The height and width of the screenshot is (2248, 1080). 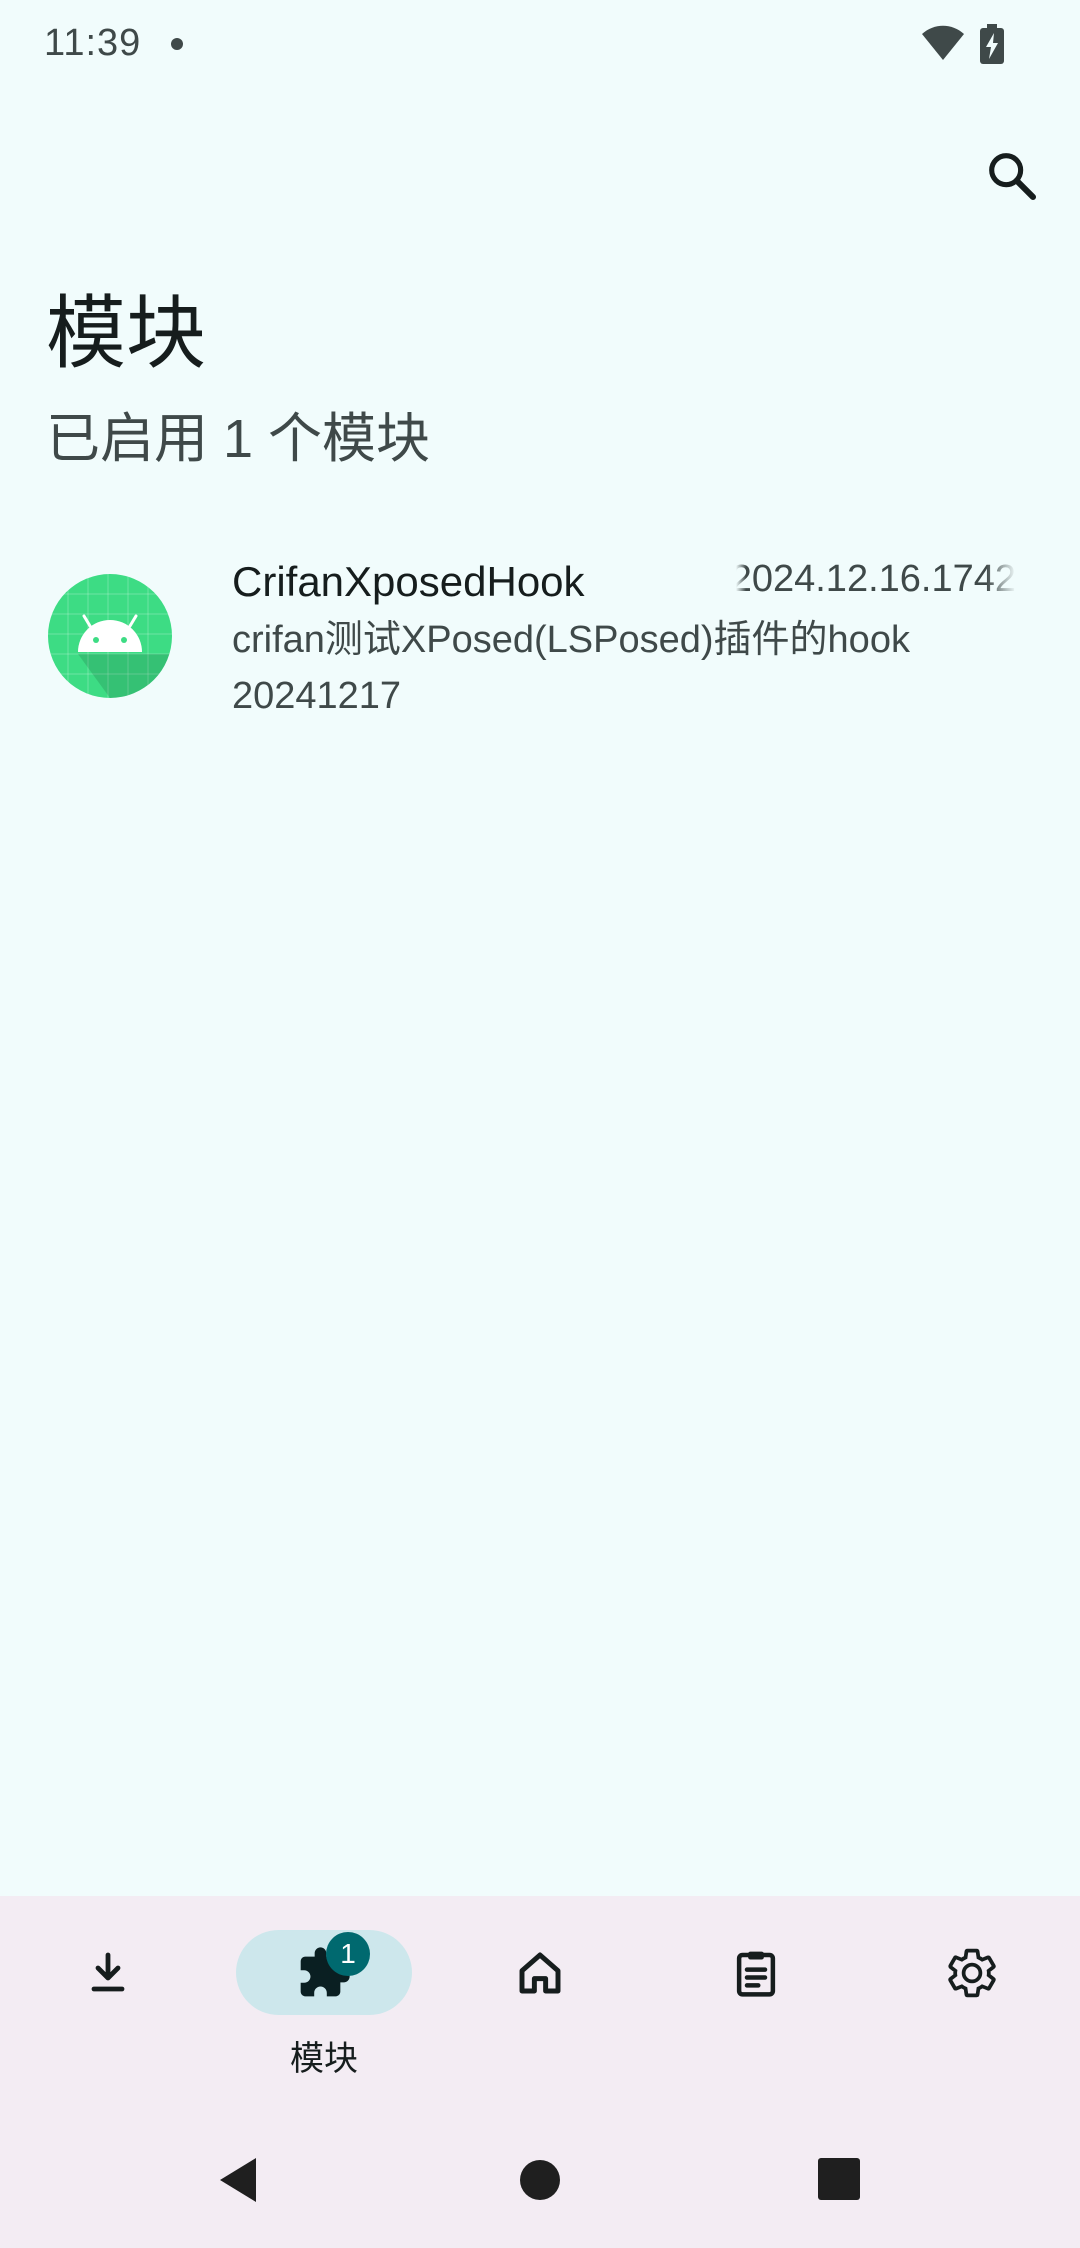 I want to click on wifi-icon, so click(x=943, y=42).